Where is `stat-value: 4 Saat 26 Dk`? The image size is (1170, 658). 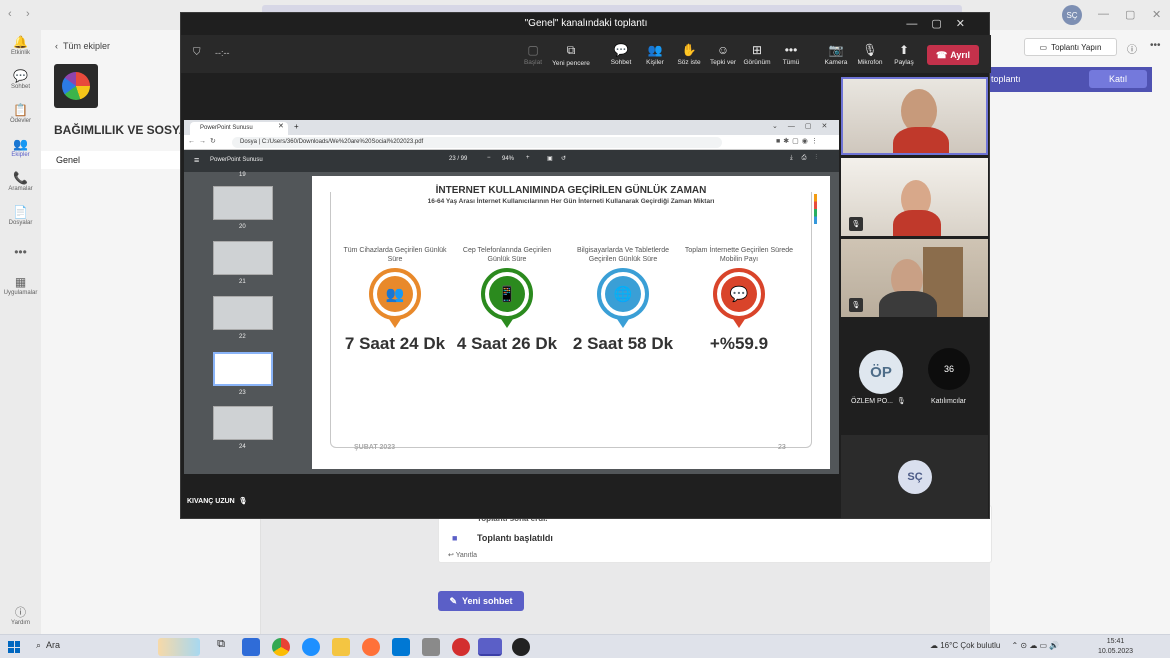
stat-value: 4 Saat 26 Dk is located at coordinates (507, 343).